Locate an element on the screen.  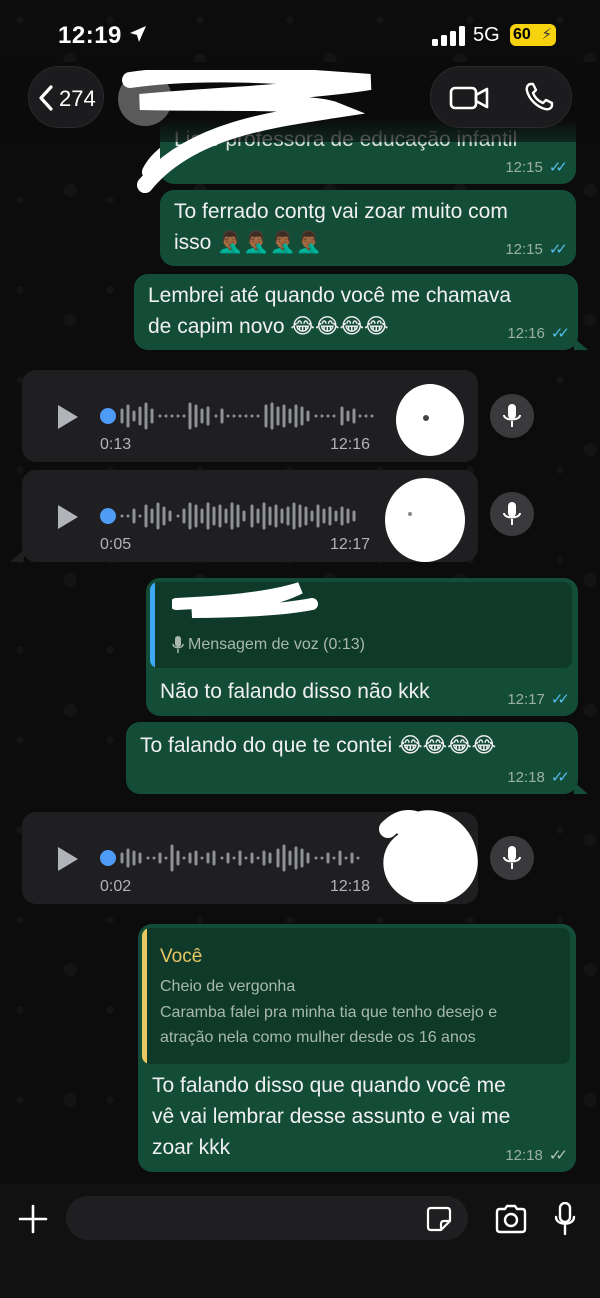
message-text-line: Lembrei até quando você me chamava is located at coordinates (330, 295).